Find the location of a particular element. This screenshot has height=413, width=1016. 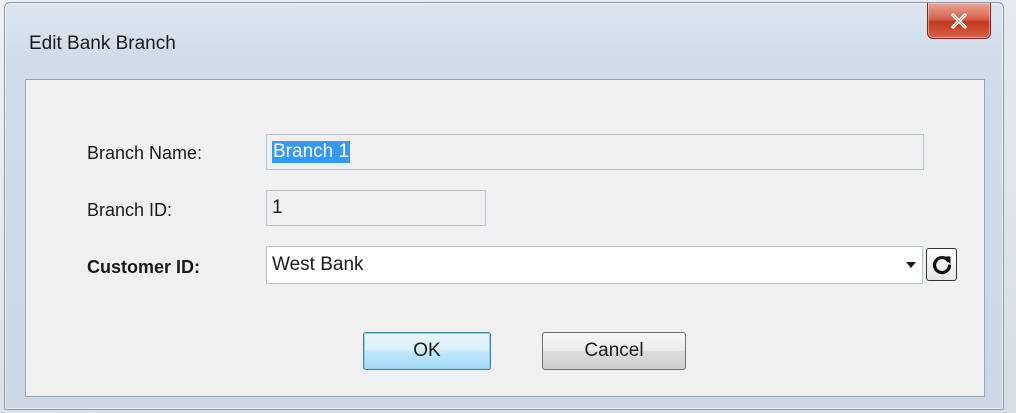

branch-id-value: 1 is located at coordinates (277, 207).